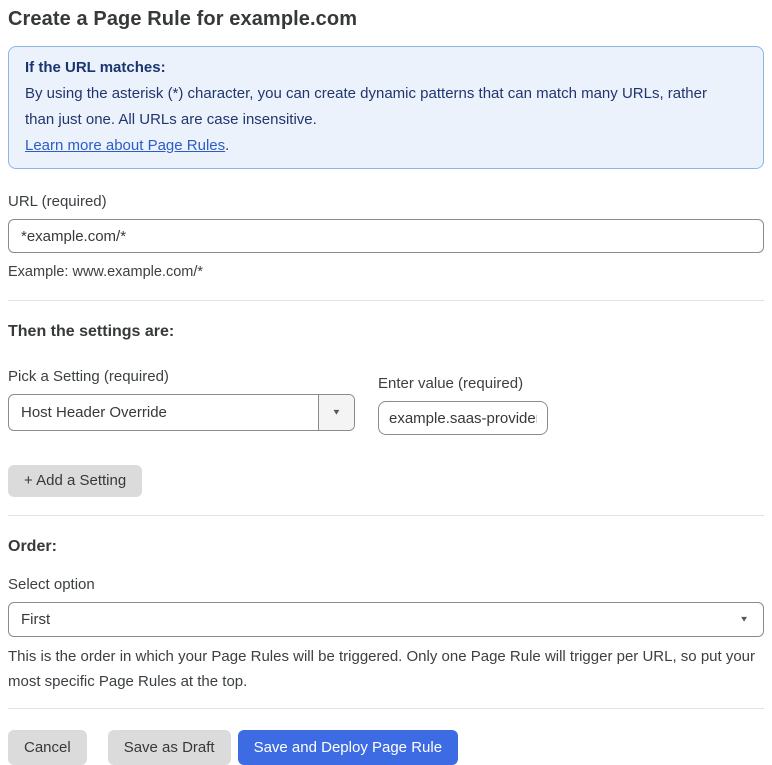 The height and width of the screenshot is (765, 772). Describe the element at coordinates (57, 201) in the screenshot. I see `url-label: URL (required)` at that location.